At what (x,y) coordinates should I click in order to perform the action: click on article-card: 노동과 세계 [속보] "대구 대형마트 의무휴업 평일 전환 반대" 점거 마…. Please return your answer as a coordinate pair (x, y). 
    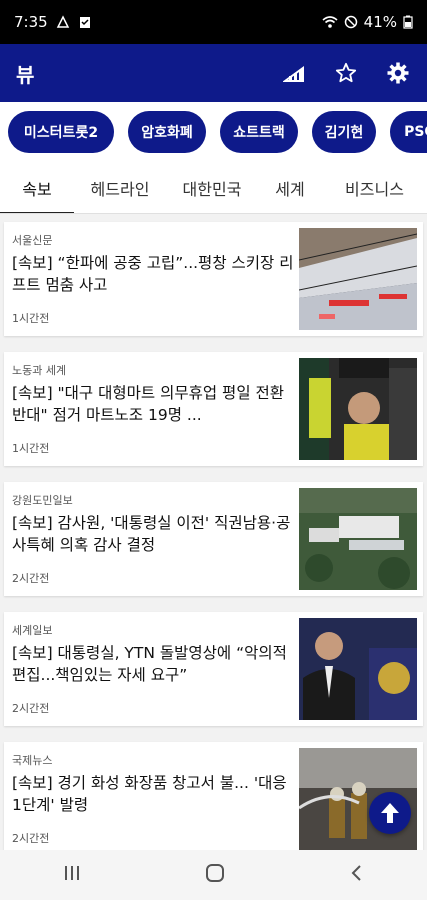
    Looking at the image, I should click on (213, 409).